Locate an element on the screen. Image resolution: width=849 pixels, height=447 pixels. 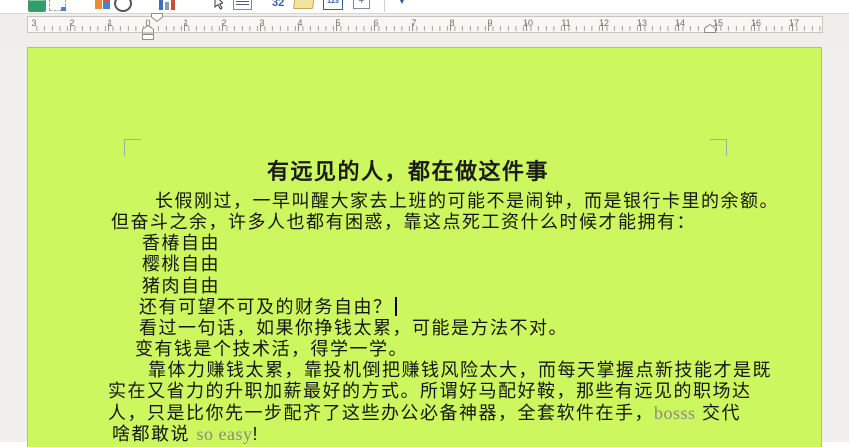
picture-icon is located at coordinates (37, 6).